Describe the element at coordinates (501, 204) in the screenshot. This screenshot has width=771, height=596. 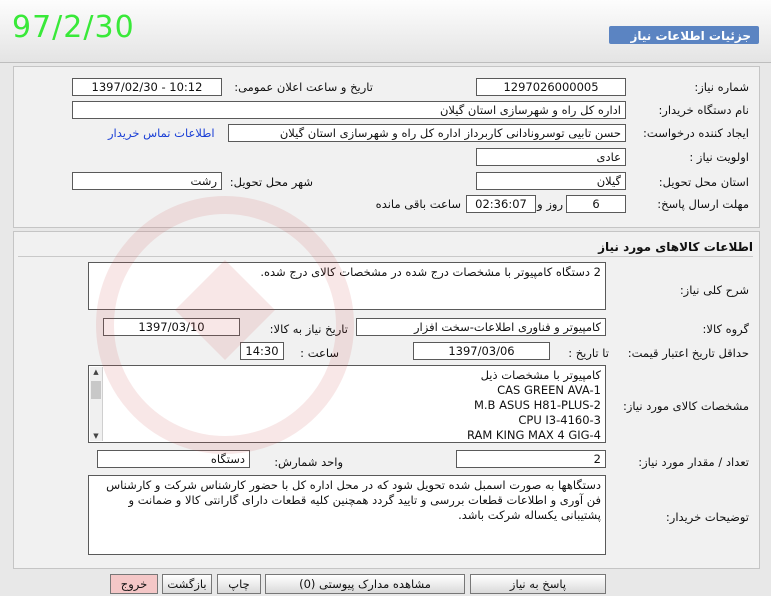
I see `time-left-field: 02:36:07` at that location.